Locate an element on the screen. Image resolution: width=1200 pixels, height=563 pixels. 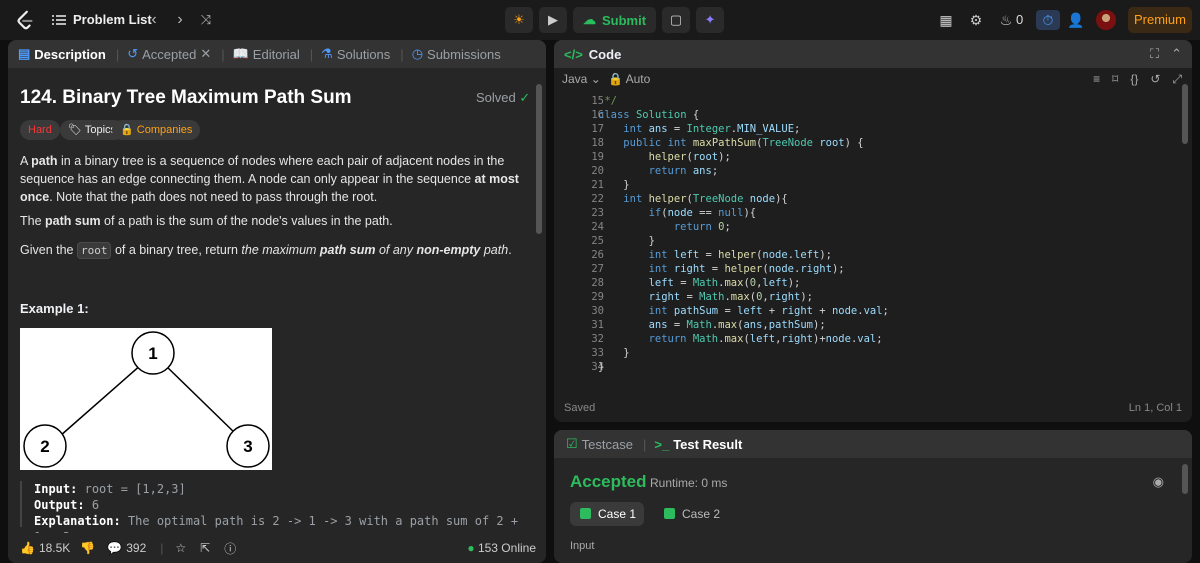
tab-testcase: ☑ Testcase is located at coordinates (599, 444).